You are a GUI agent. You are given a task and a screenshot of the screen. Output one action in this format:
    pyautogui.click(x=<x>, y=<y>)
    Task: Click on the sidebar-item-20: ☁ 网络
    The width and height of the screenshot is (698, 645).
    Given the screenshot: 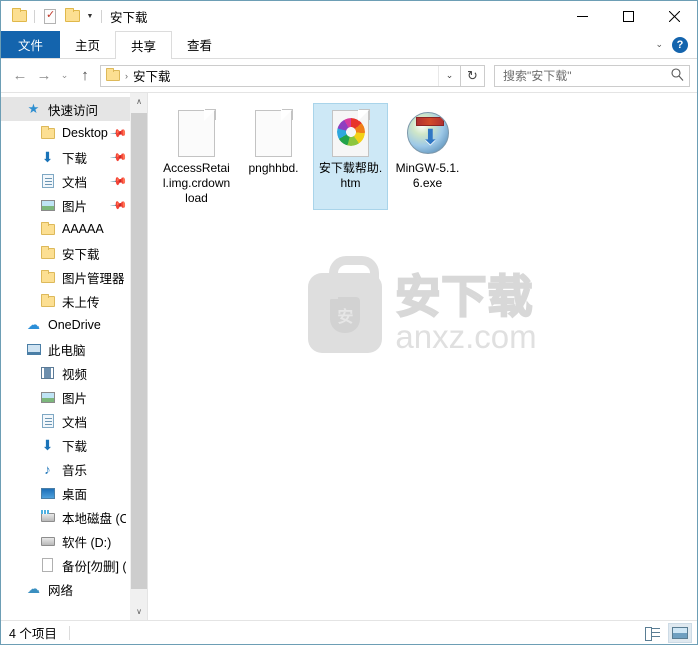 What is the action you would take?
    pyautogui.click(x=65, y=589)
    